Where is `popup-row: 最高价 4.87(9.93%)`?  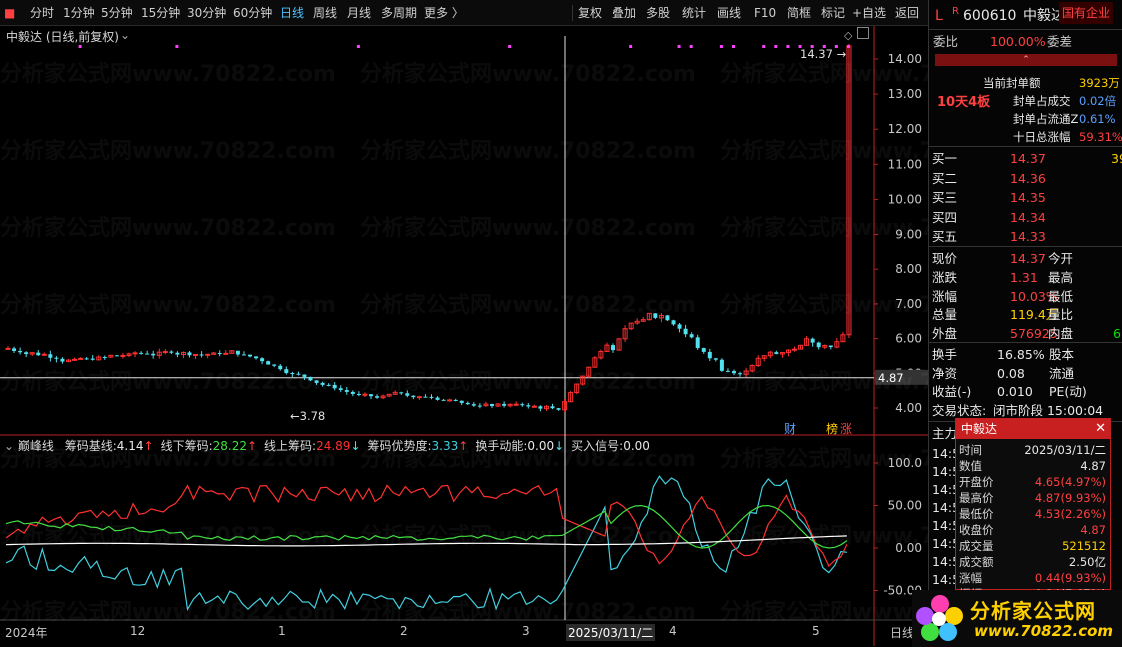 popup-row: 最高价 4.87(9.93%) is located at coordinates (1032, 498).